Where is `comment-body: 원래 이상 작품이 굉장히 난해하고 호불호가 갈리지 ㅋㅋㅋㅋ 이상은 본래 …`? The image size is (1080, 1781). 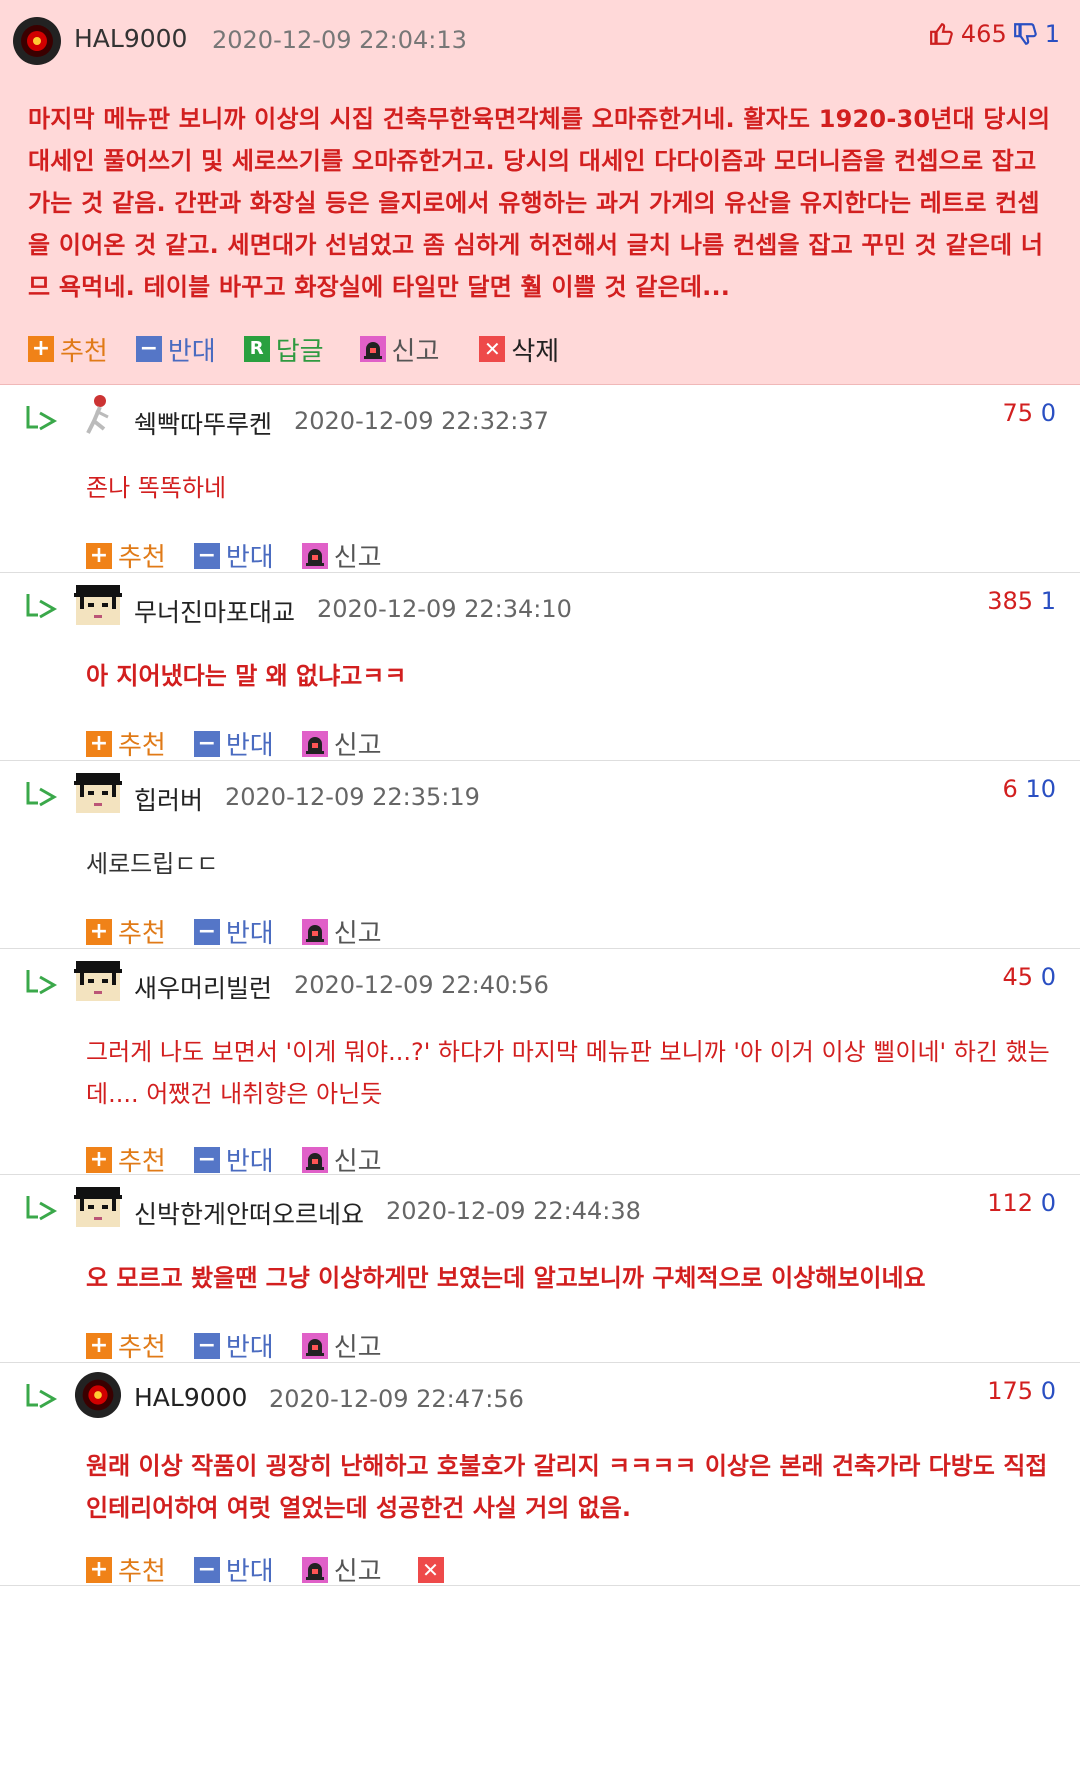 comment-body: 원래 이상 작품이 굉장히 난해하고 호불호가 갈리지 ㅋㅋㅋㅋ 이상은 본래 … is located at coordinates (567, 1487).